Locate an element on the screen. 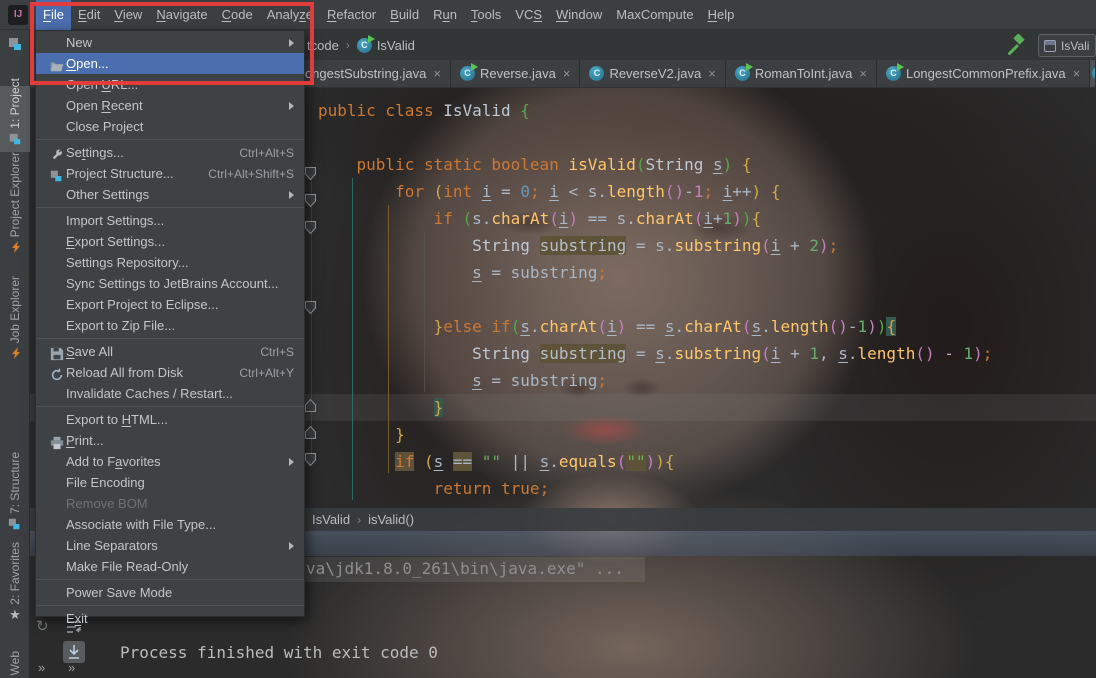  menu-item-other-settings: Other Settings is located at coordinates (170, 194).